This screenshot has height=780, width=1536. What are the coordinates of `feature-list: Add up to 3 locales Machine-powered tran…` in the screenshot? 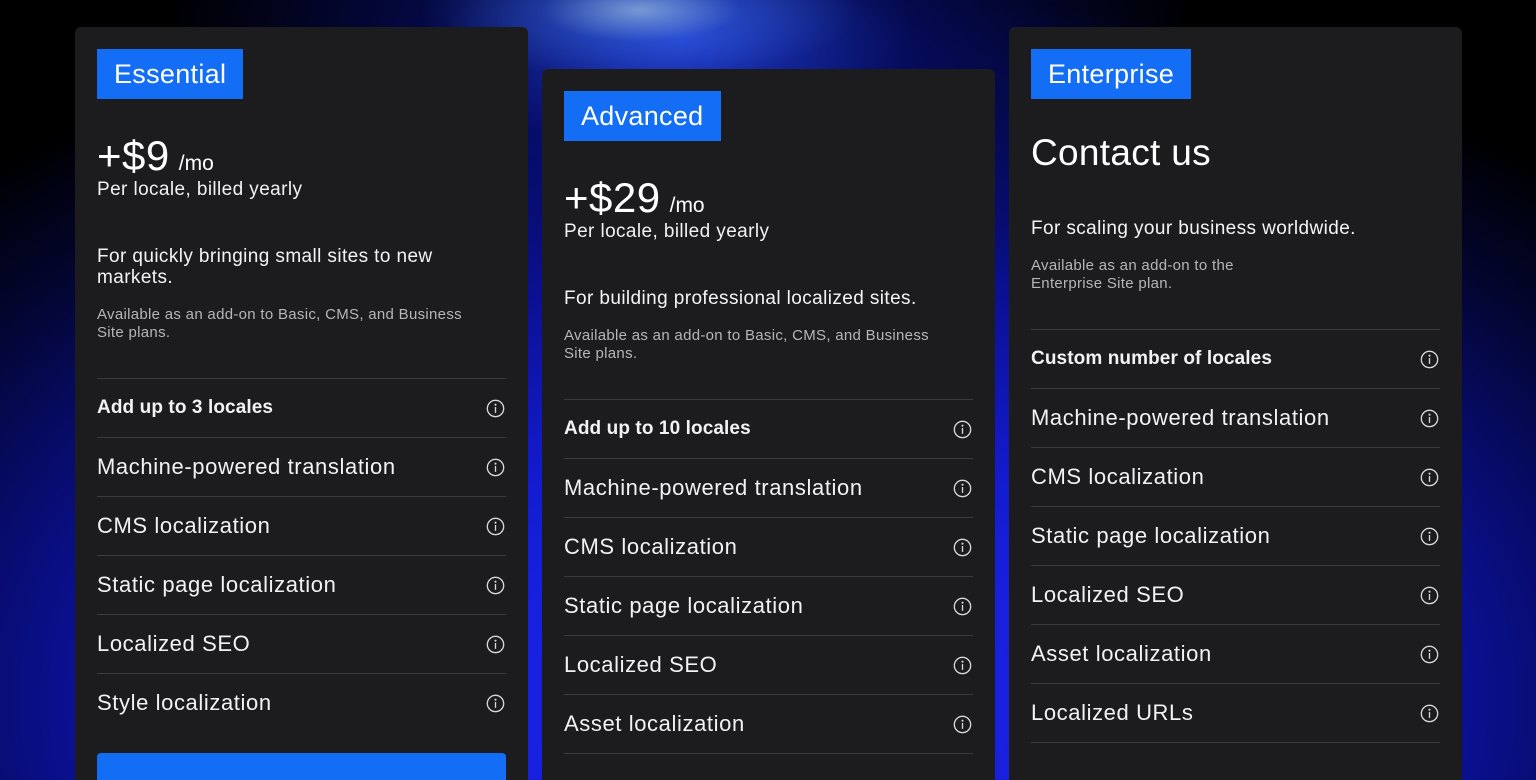 It's located at (301, 555).